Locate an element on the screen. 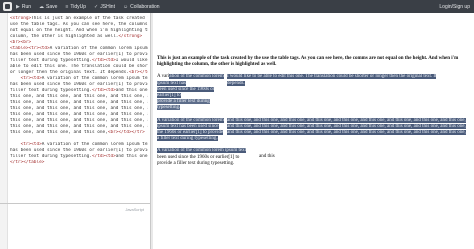  app-logo-icon is located at coordinates (7, 6).